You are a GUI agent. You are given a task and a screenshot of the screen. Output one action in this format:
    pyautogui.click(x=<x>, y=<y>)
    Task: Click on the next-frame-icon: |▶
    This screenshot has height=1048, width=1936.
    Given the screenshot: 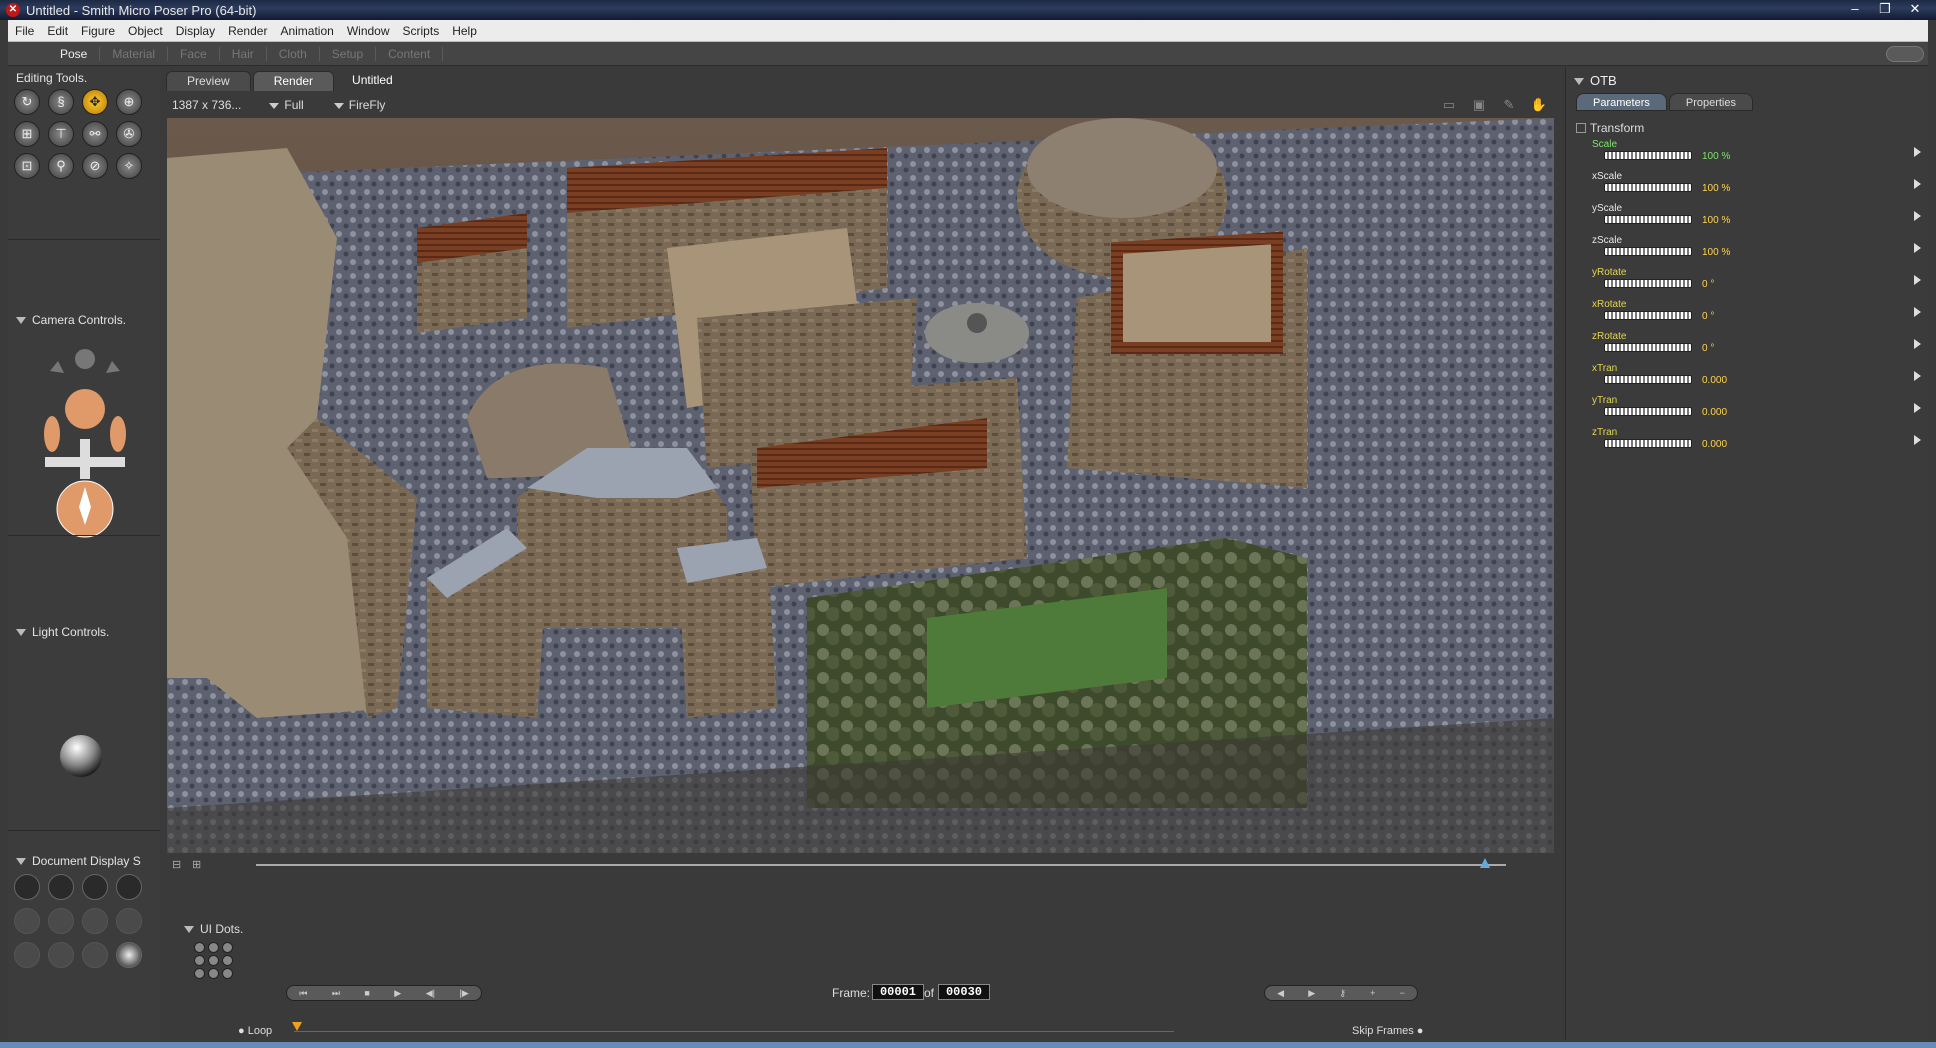 What is the action you would take?
    pyautogui.click(x=463, y=993)
    